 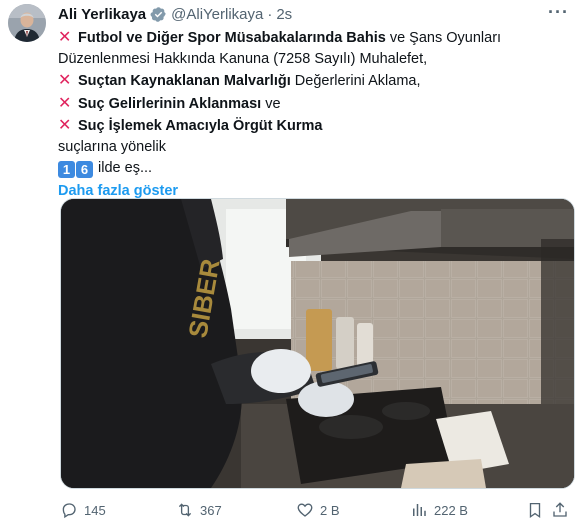 I want to click on text-rest-3: Değerlerini Aklama,, so click(x=355, y=81).